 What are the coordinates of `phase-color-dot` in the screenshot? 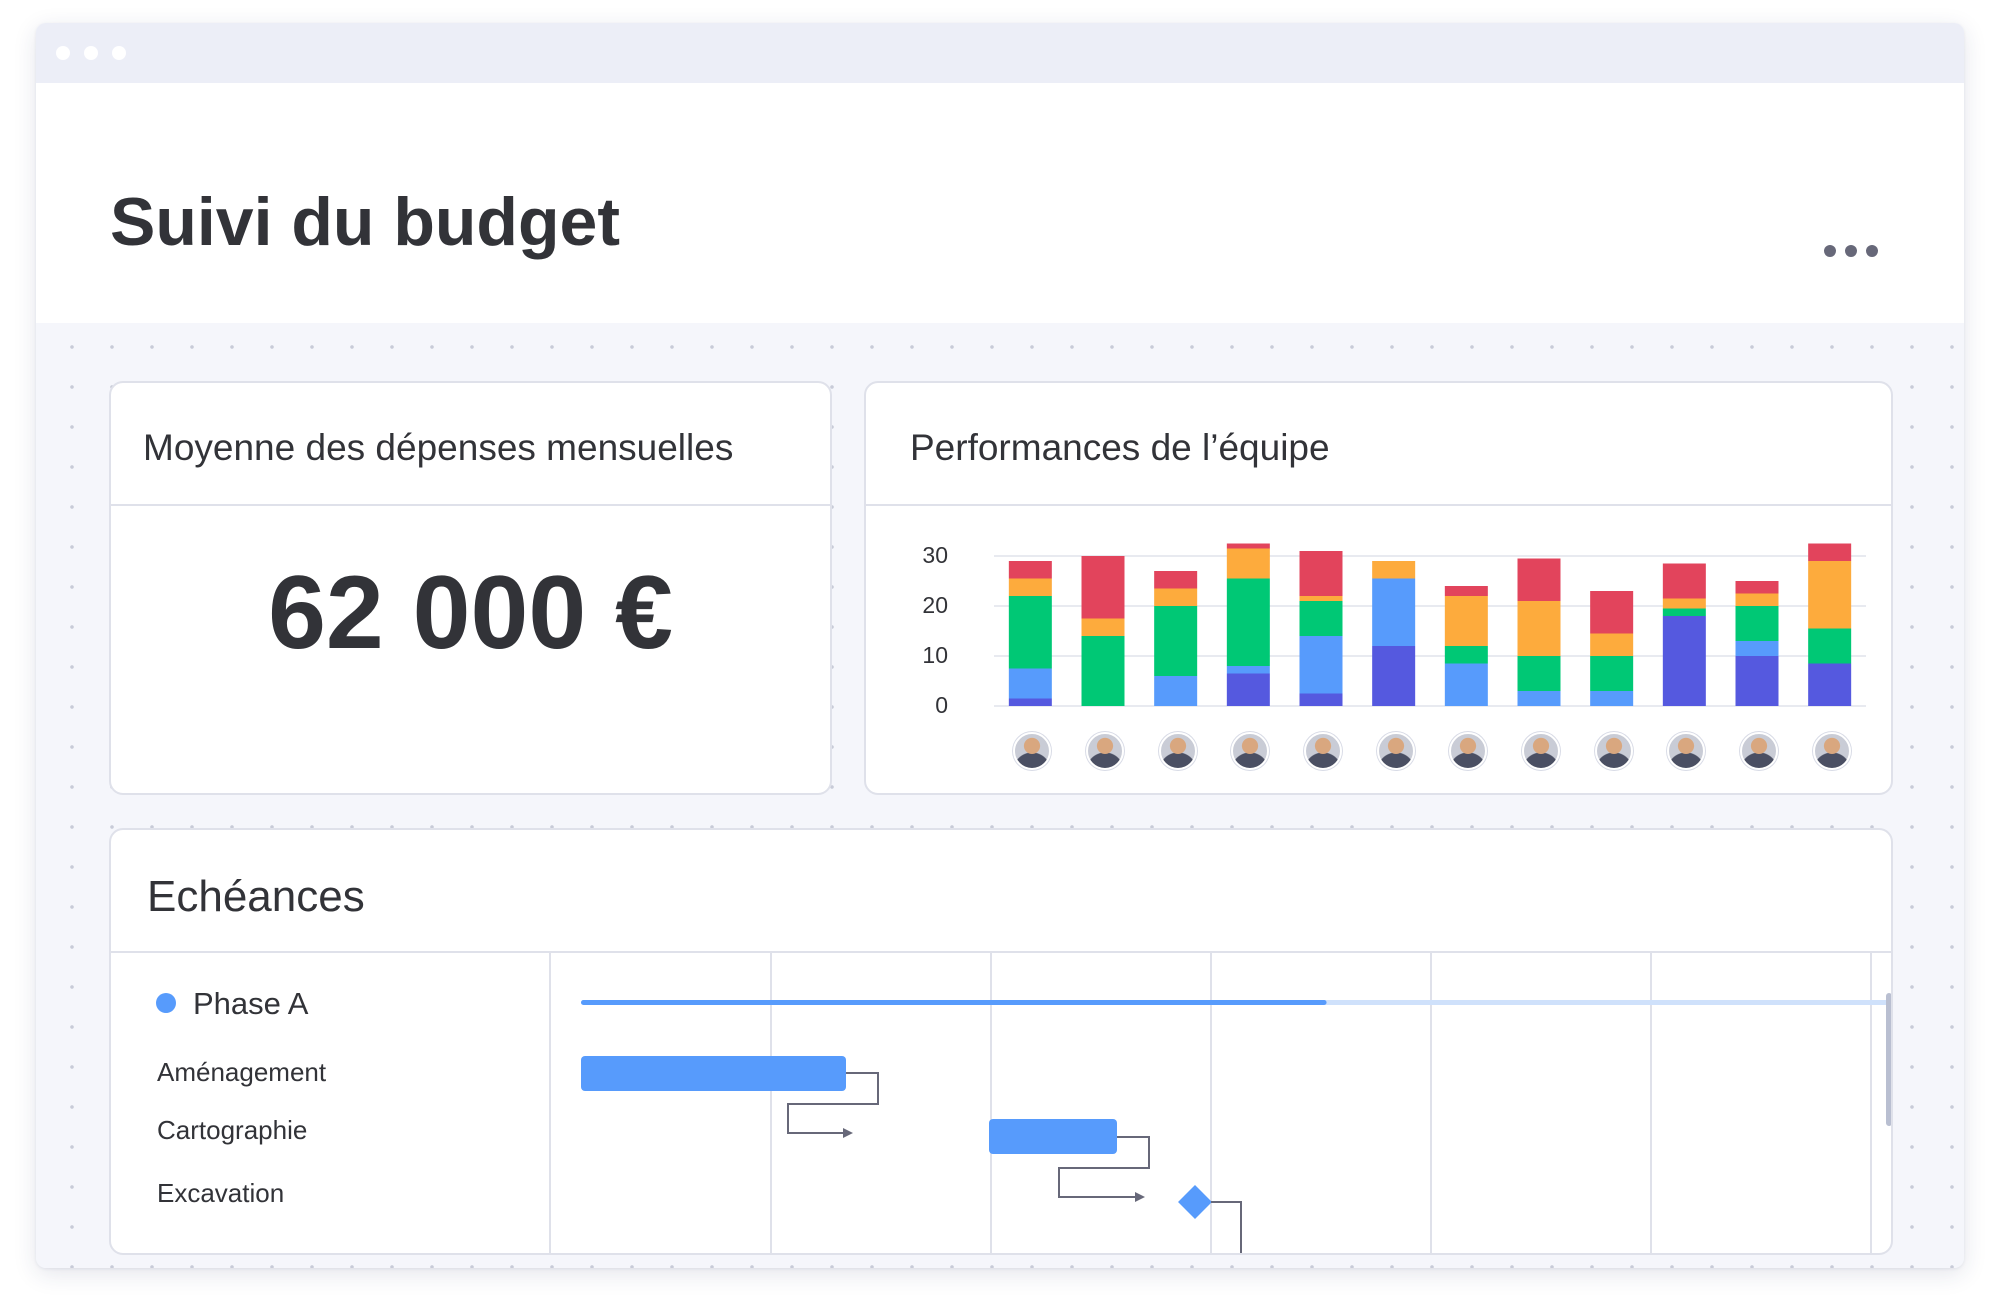 It's located at (166, 1003).